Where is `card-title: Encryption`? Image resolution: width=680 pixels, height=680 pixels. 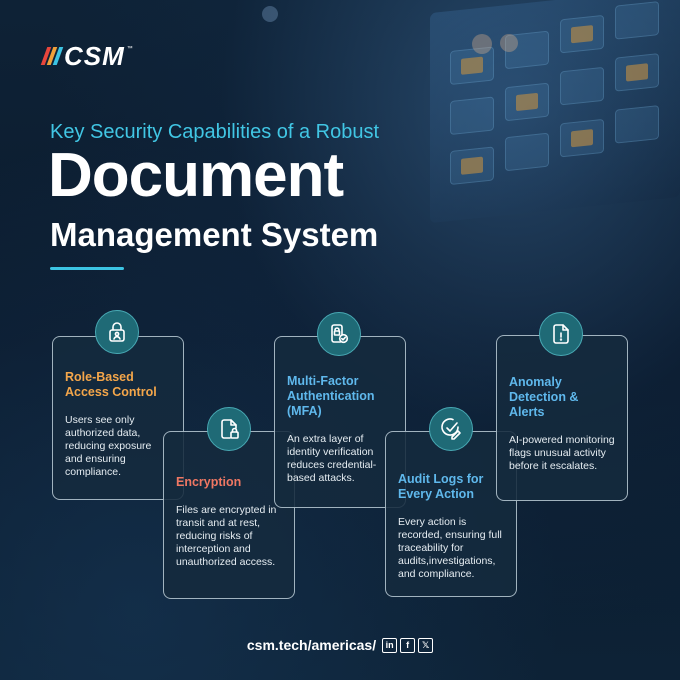
card-title: Encryption is located at coordinates (209, 482).